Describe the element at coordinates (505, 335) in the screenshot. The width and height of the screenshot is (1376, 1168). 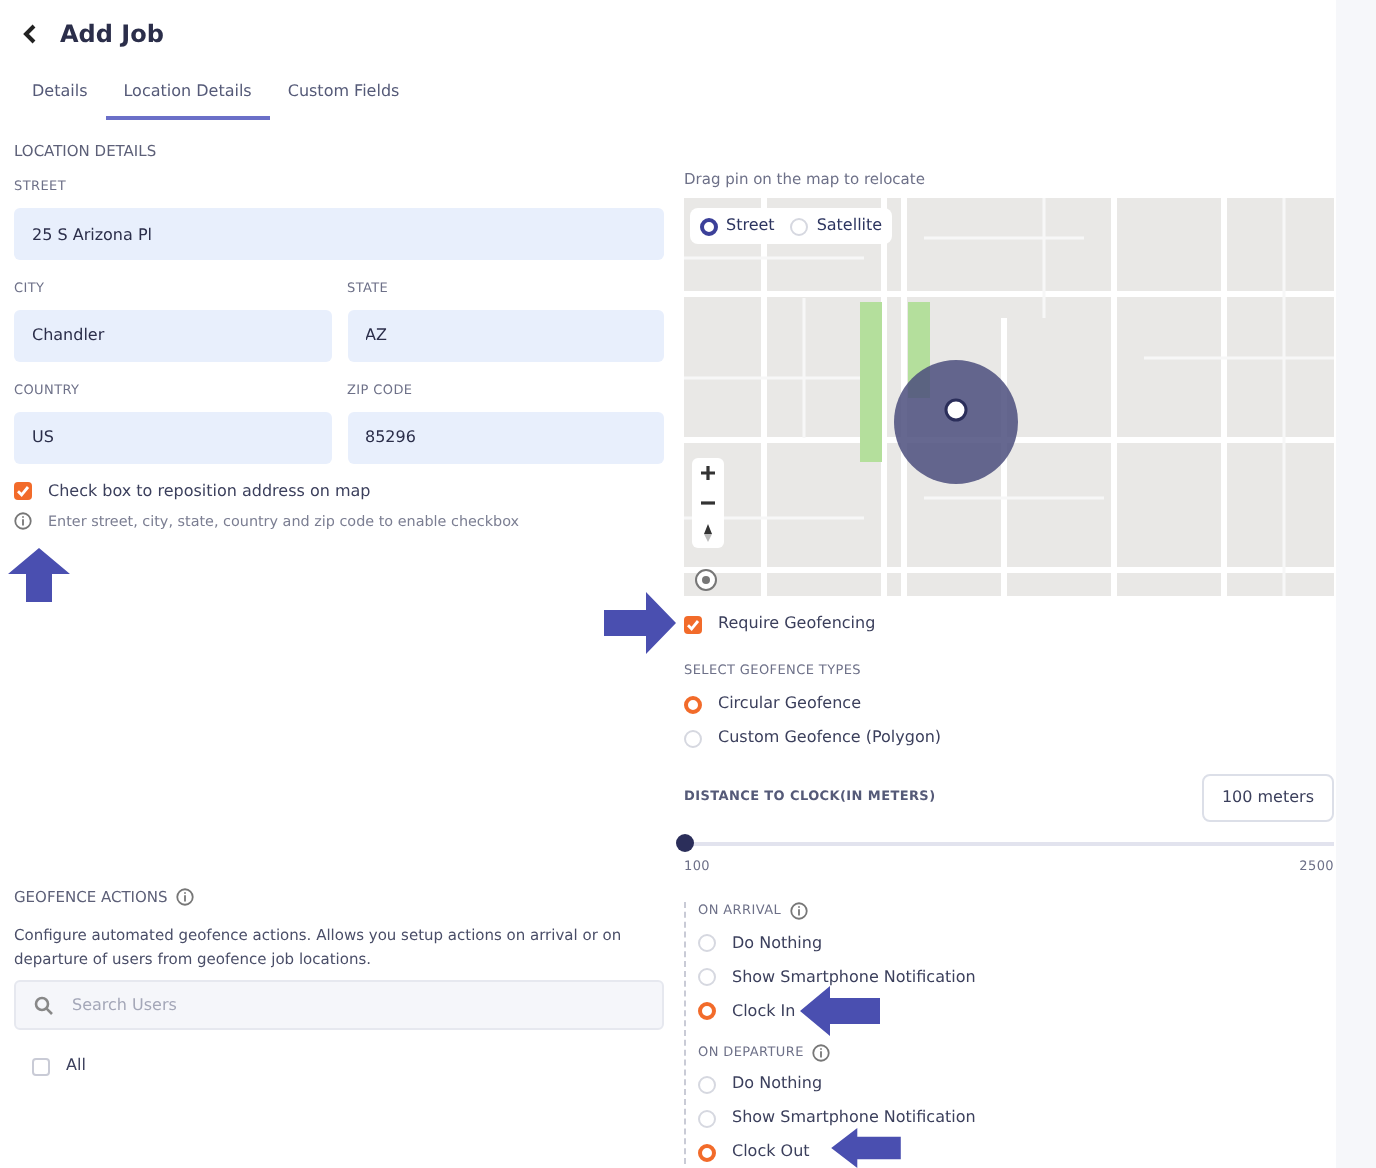
I see `input-field: AZ` at that location.